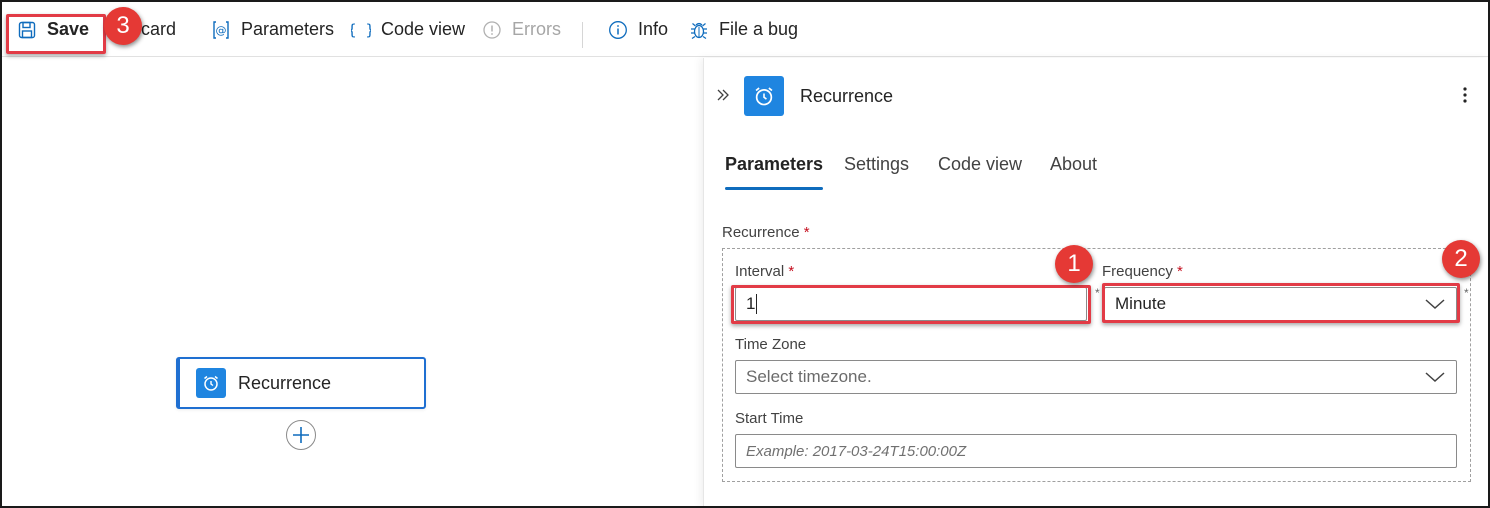 Image resolution: width=1490 pixels, height=508 pixels. What do you see at coordinates (285, 382) in the screenshot?
I see `trigger-card-title: Recurrence` at bounding box center [285, 382].